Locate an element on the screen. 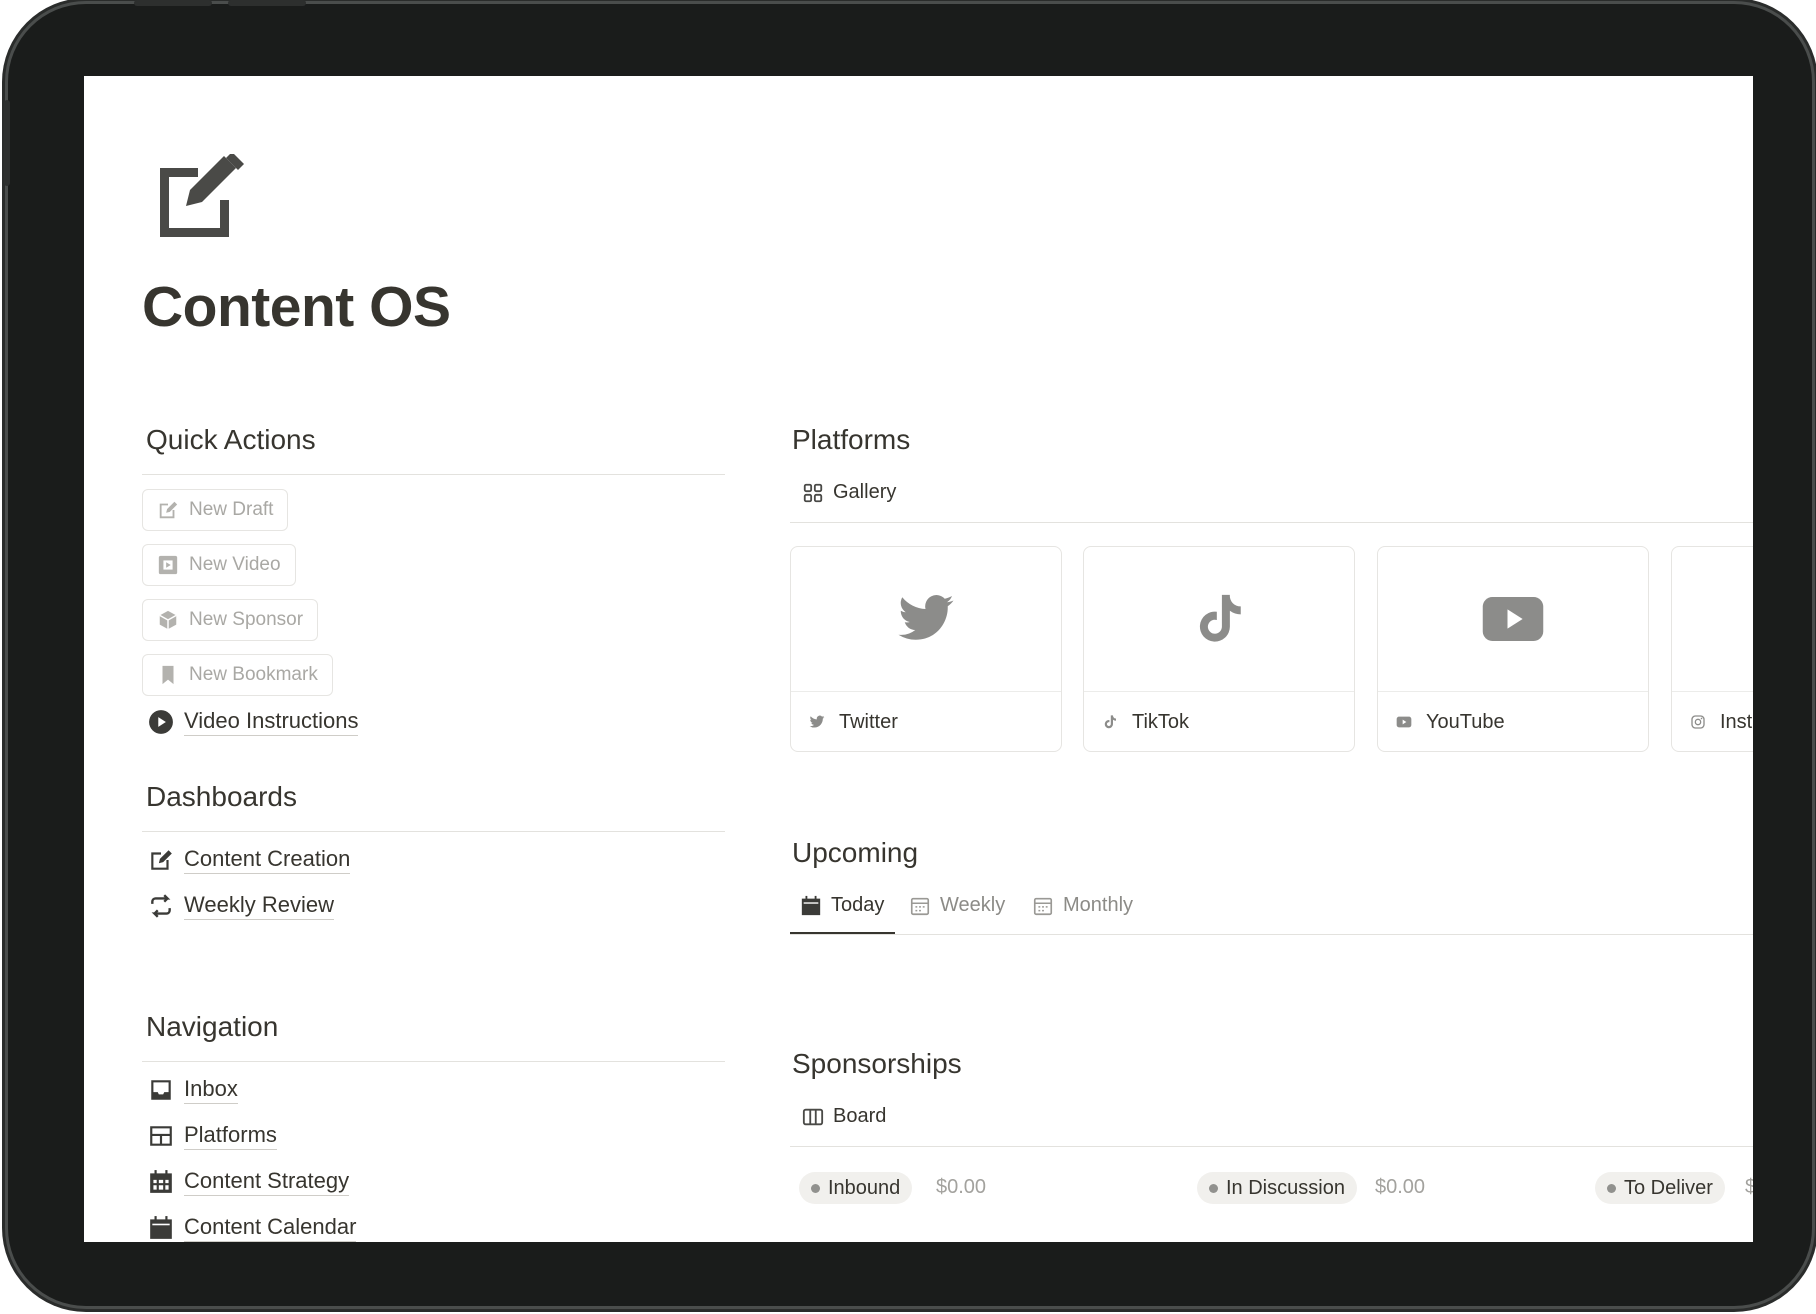 The image size is (1816, 1314). board-view-tab: Board is located at coordinates (844, 1116).